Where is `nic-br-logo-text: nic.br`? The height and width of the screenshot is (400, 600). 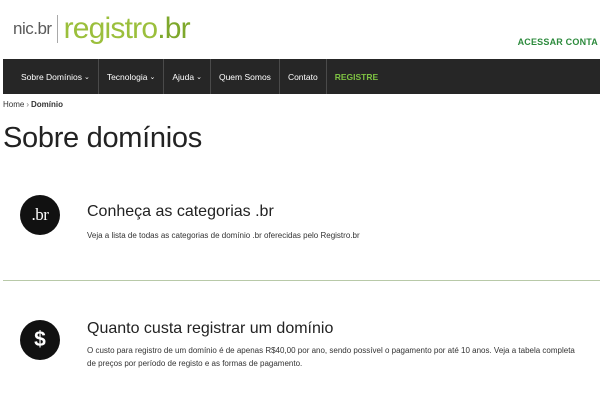 nic-br-logo-text: nic.br is located at coordinates (32, 28).